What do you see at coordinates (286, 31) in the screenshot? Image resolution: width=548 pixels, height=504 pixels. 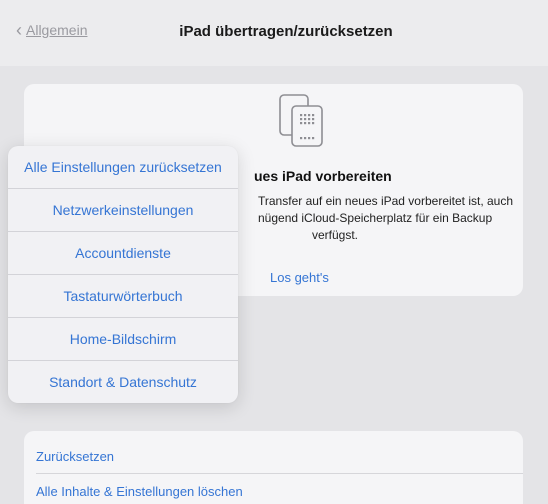 I see `page-title: iPad übertragen/zurücksetzen` at bounding box center [286, 31].